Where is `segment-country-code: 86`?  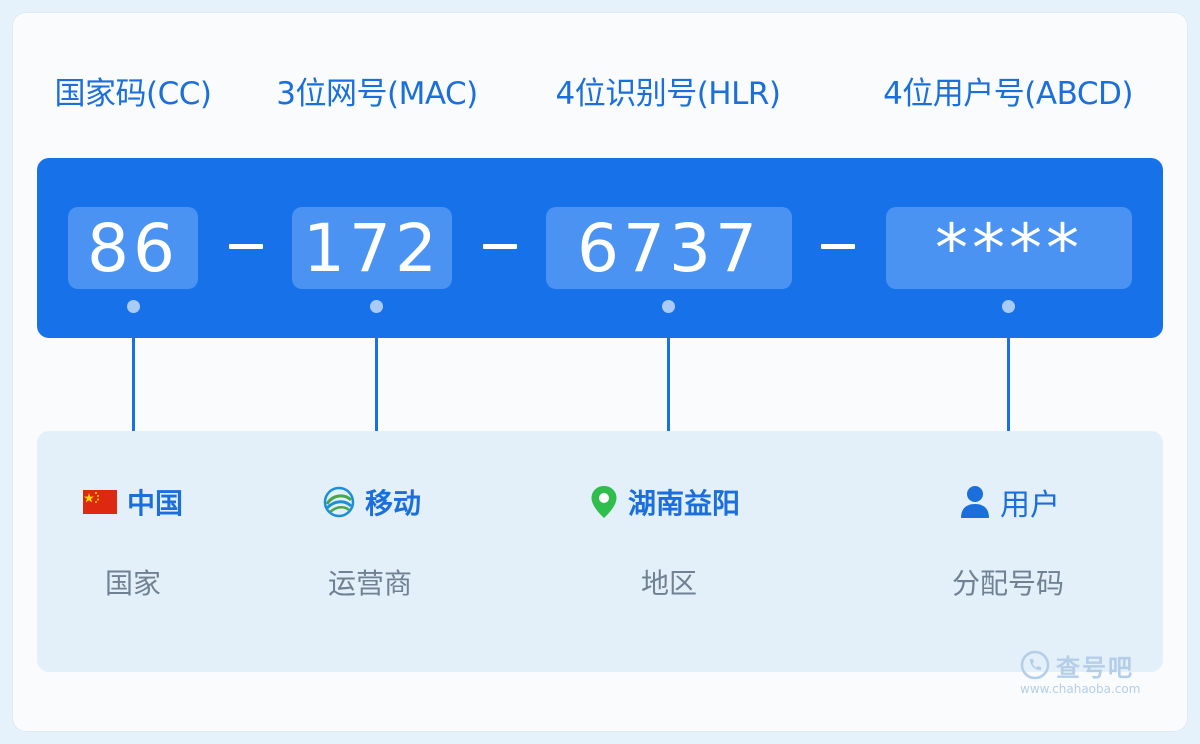
segment-country-code: 86 is located at coordinates (133, 248).